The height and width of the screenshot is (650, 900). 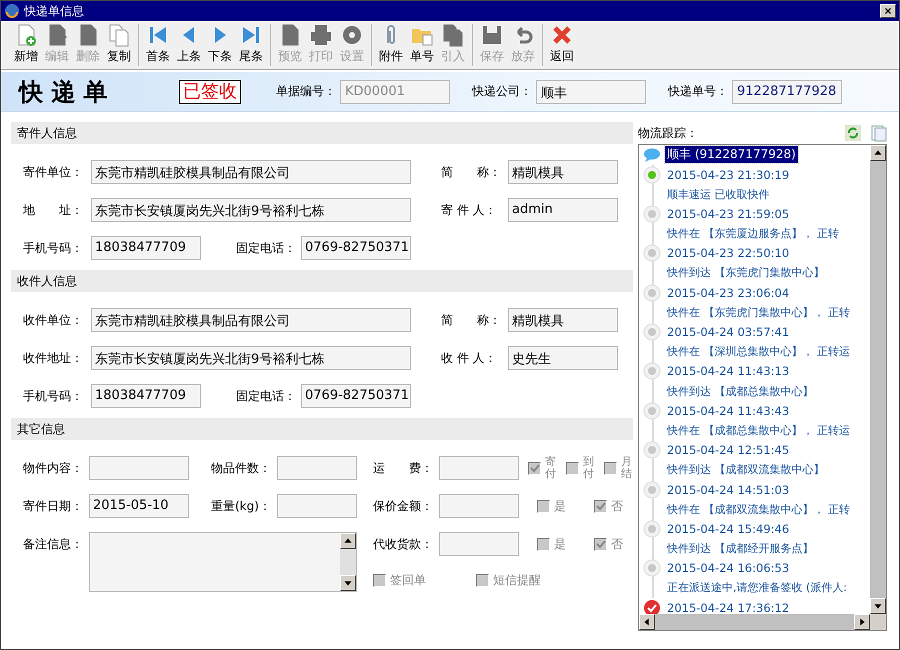 What do you see at coordinates (758, 509) in the screenshot?
I see `event-text: 快件在 【成都双流集散中心】， 正转` at bounding box center [758, 509].